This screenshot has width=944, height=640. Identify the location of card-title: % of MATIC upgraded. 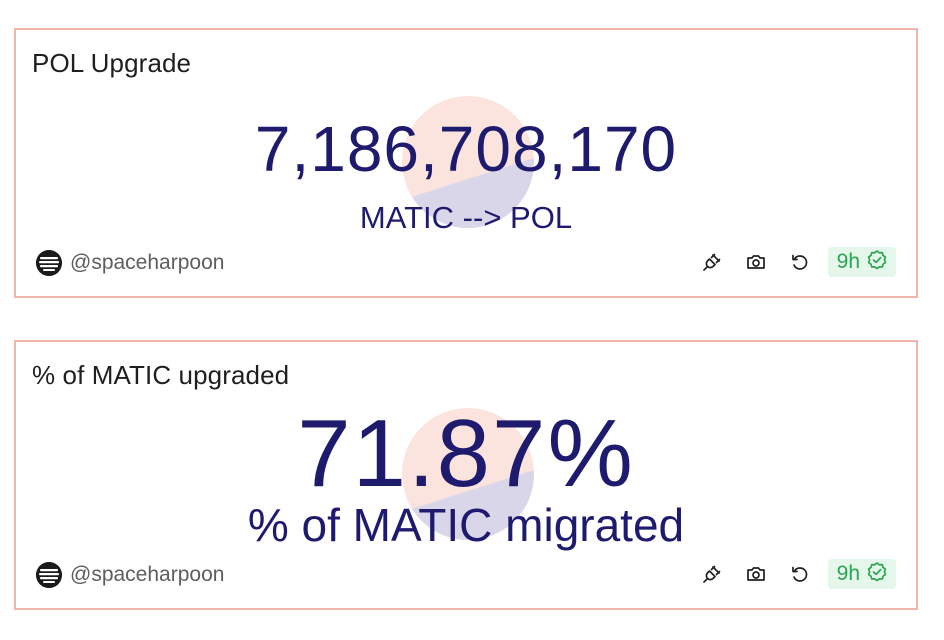
(161, 375).